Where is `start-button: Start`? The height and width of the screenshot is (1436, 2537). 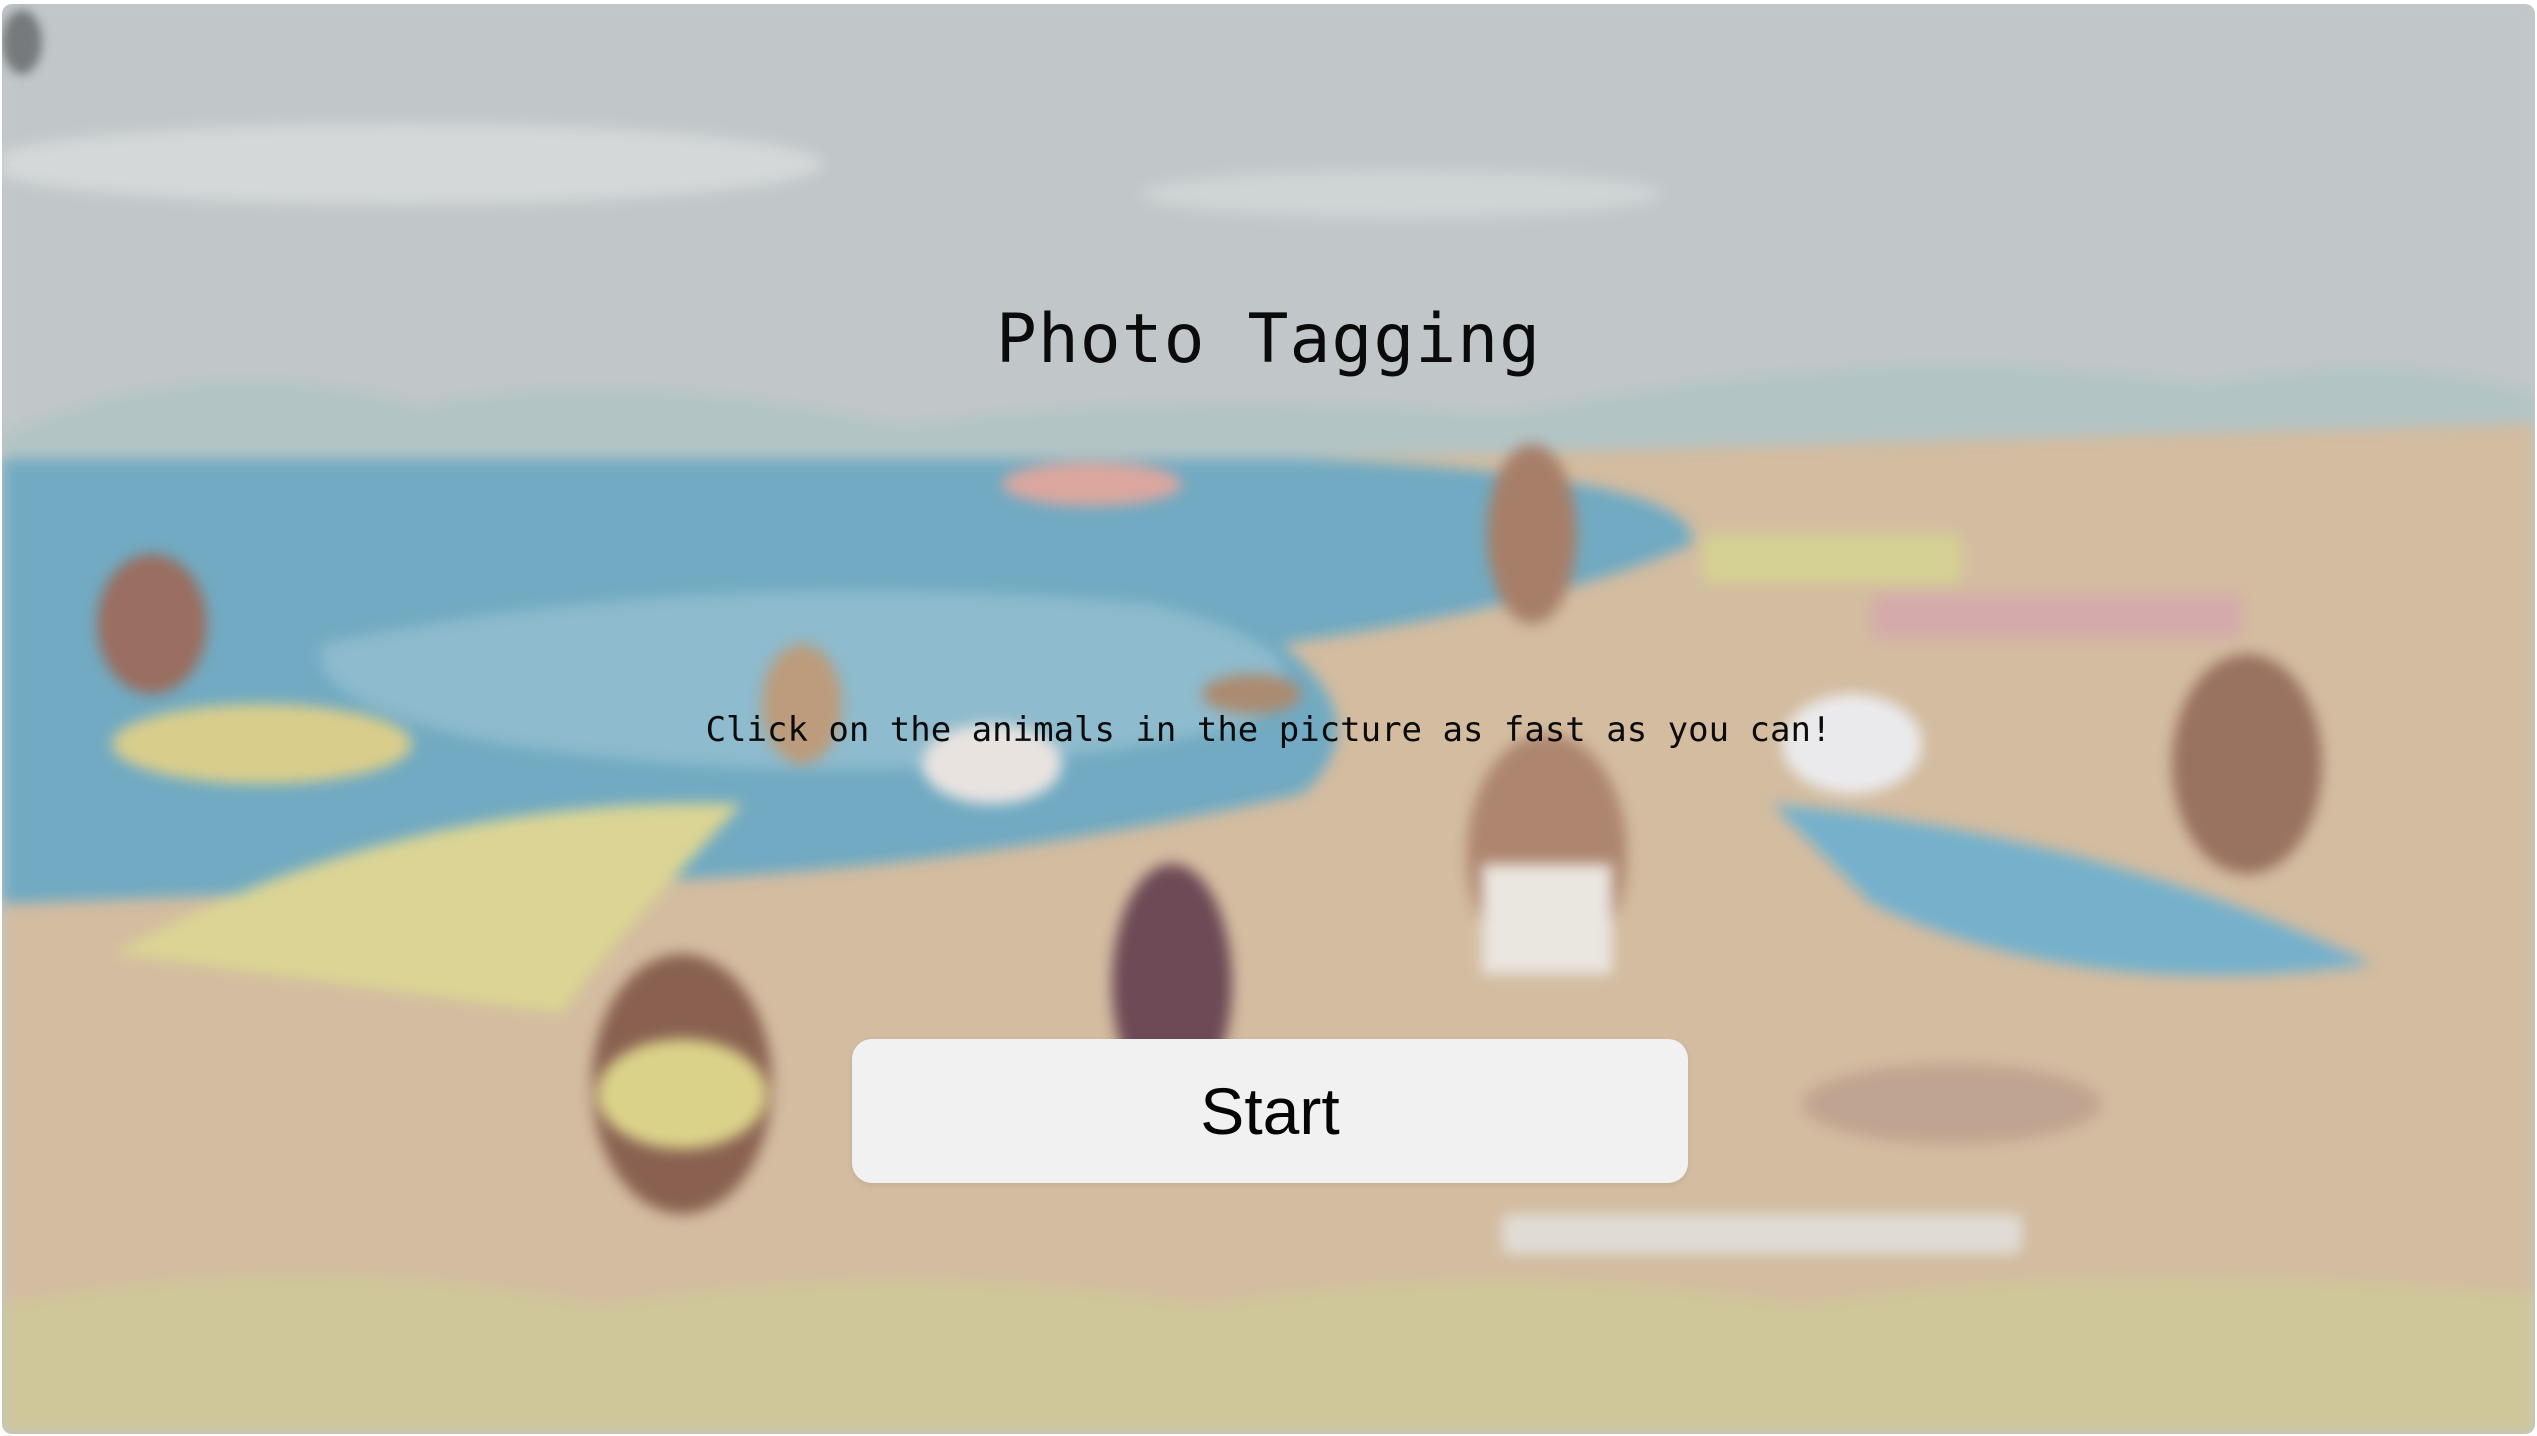
start-button: Start is located at coordinates (1270, 1111).